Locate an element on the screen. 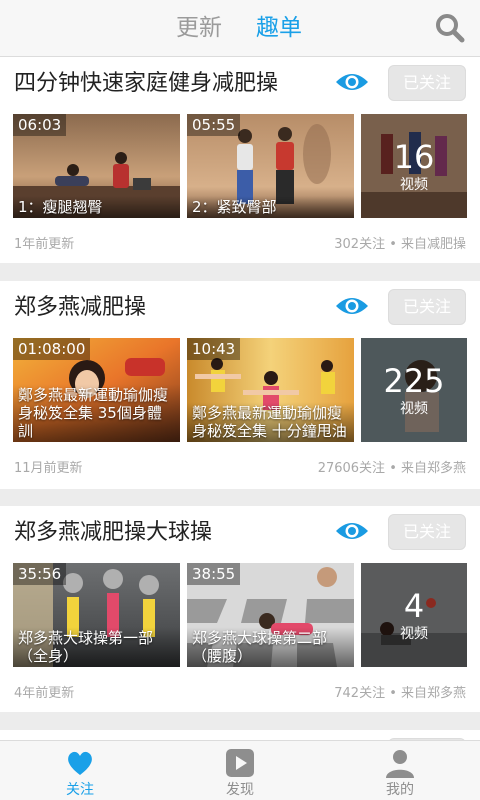 This screenshot has width=480, height=800. playlist-card-partial is located at coordinates (240, 735).